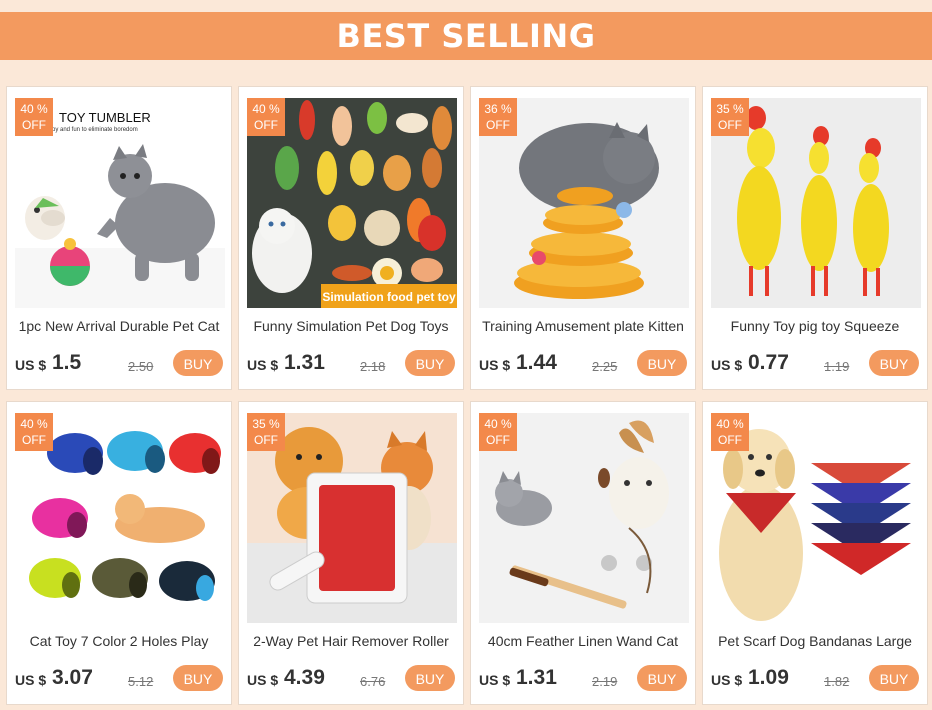 This screenshot has width=932, height=710. What do you see at coordinates (837, 681) in the screenshot?
I see `old-price: 1.82` at bounding box center [837, 681].